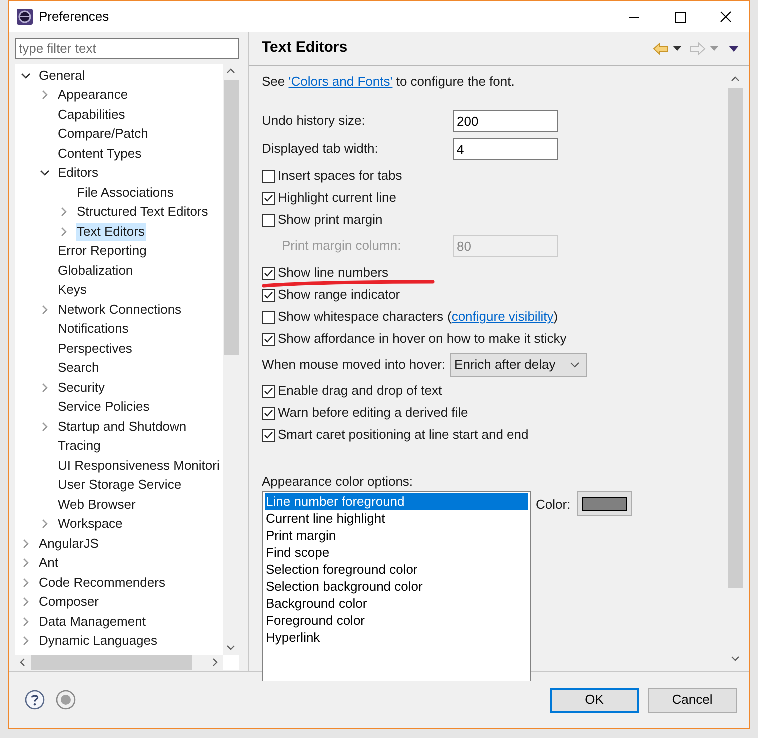  Describe the element at coordinates (69, 602) in the screenshot. I see `tree-item: Composer` at that location.